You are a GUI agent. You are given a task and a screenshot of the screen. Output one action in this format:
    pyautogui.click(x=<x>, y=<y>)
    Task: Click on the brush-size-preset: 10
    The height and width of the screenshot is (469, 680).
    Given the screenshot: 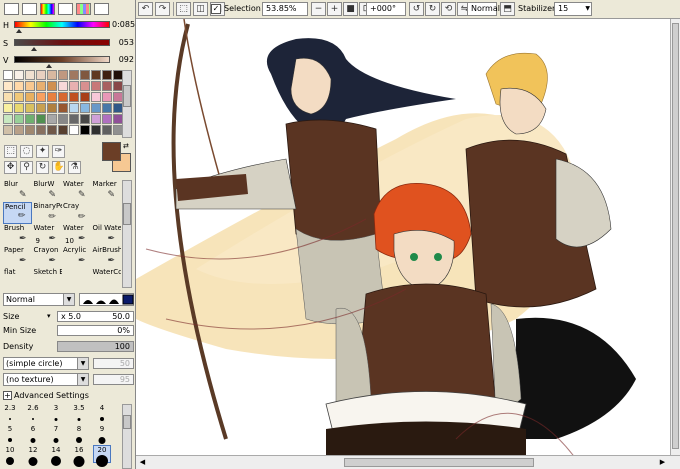 What is the action you would take?
    pyautogui.click(x=10, y=455)
    